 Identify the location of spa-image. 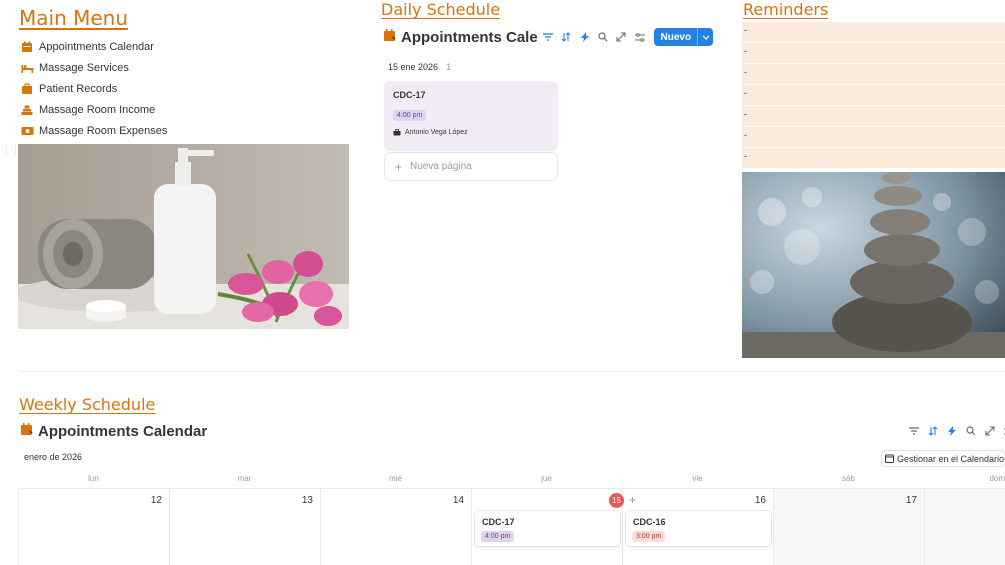
(183, 236).